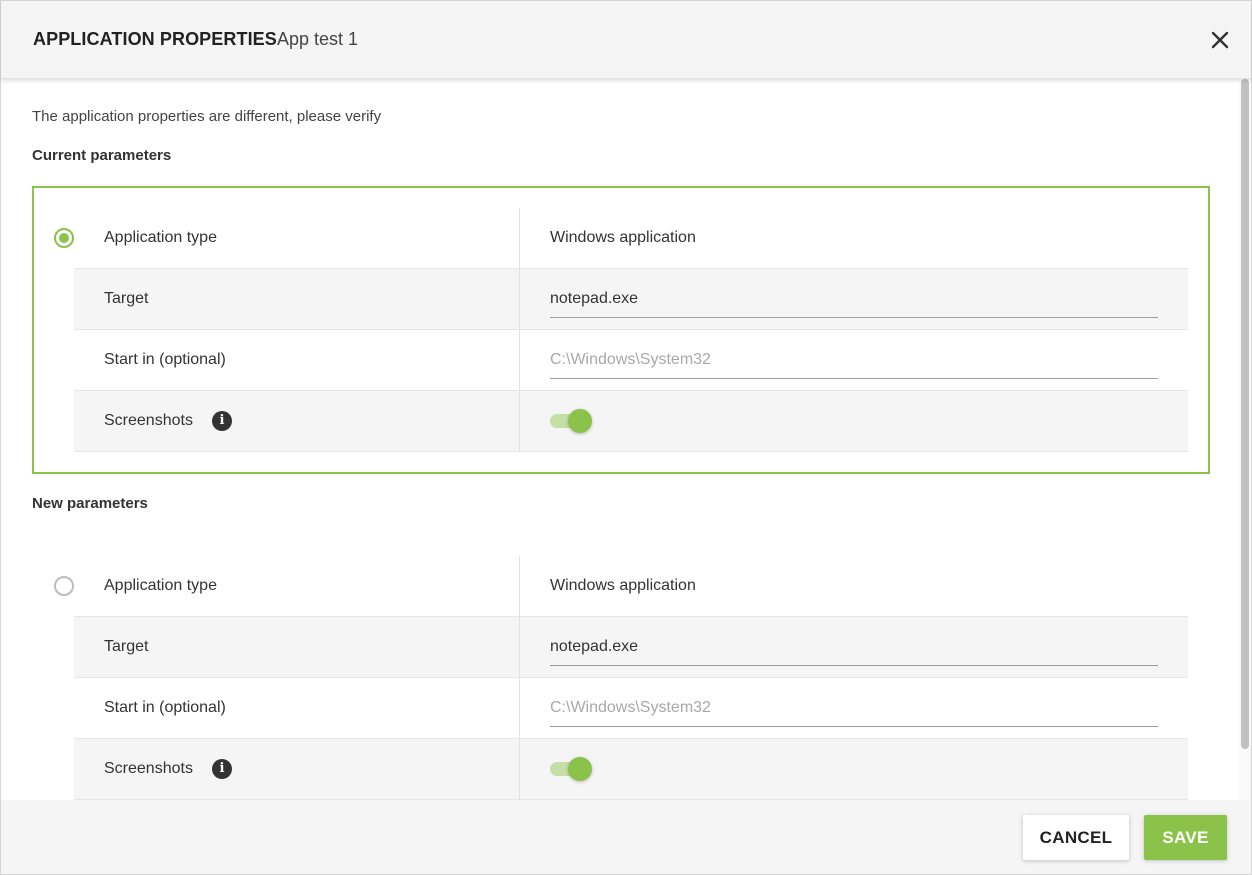 Image resolution: width=1252 pixels, height=875 pixels. What do you see at coordinates (1220, 40) in the screenshot?
I see `close-icon` at bounding box center [1220, 40].